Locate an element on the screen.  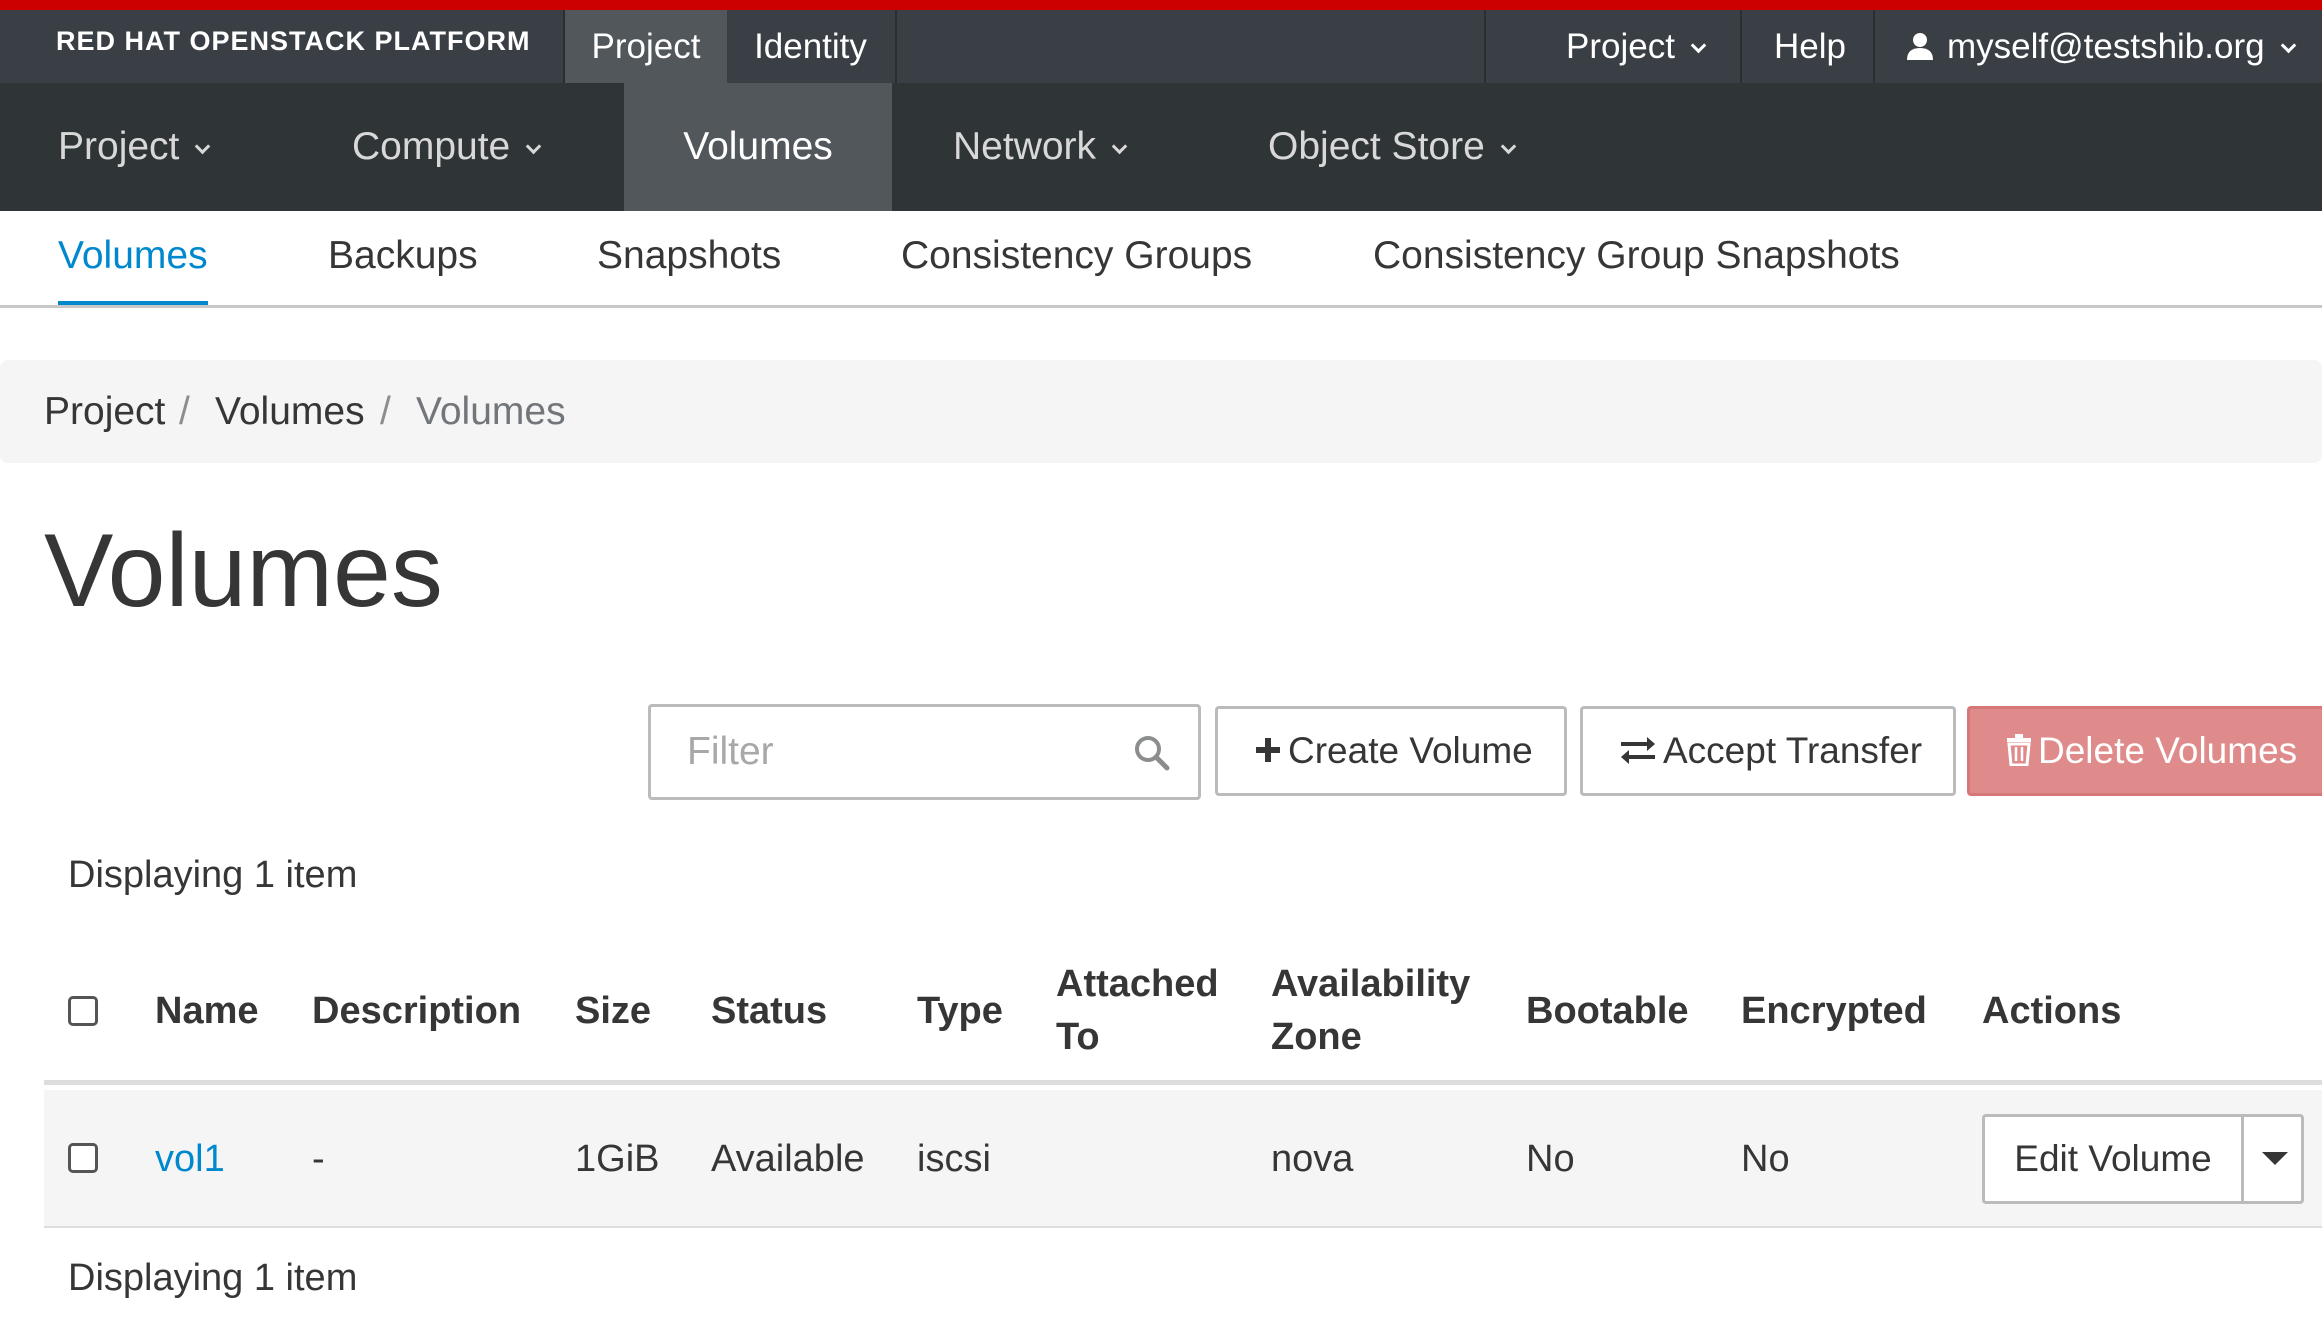
nav-network: Network is located at coordinates (1040, 147).